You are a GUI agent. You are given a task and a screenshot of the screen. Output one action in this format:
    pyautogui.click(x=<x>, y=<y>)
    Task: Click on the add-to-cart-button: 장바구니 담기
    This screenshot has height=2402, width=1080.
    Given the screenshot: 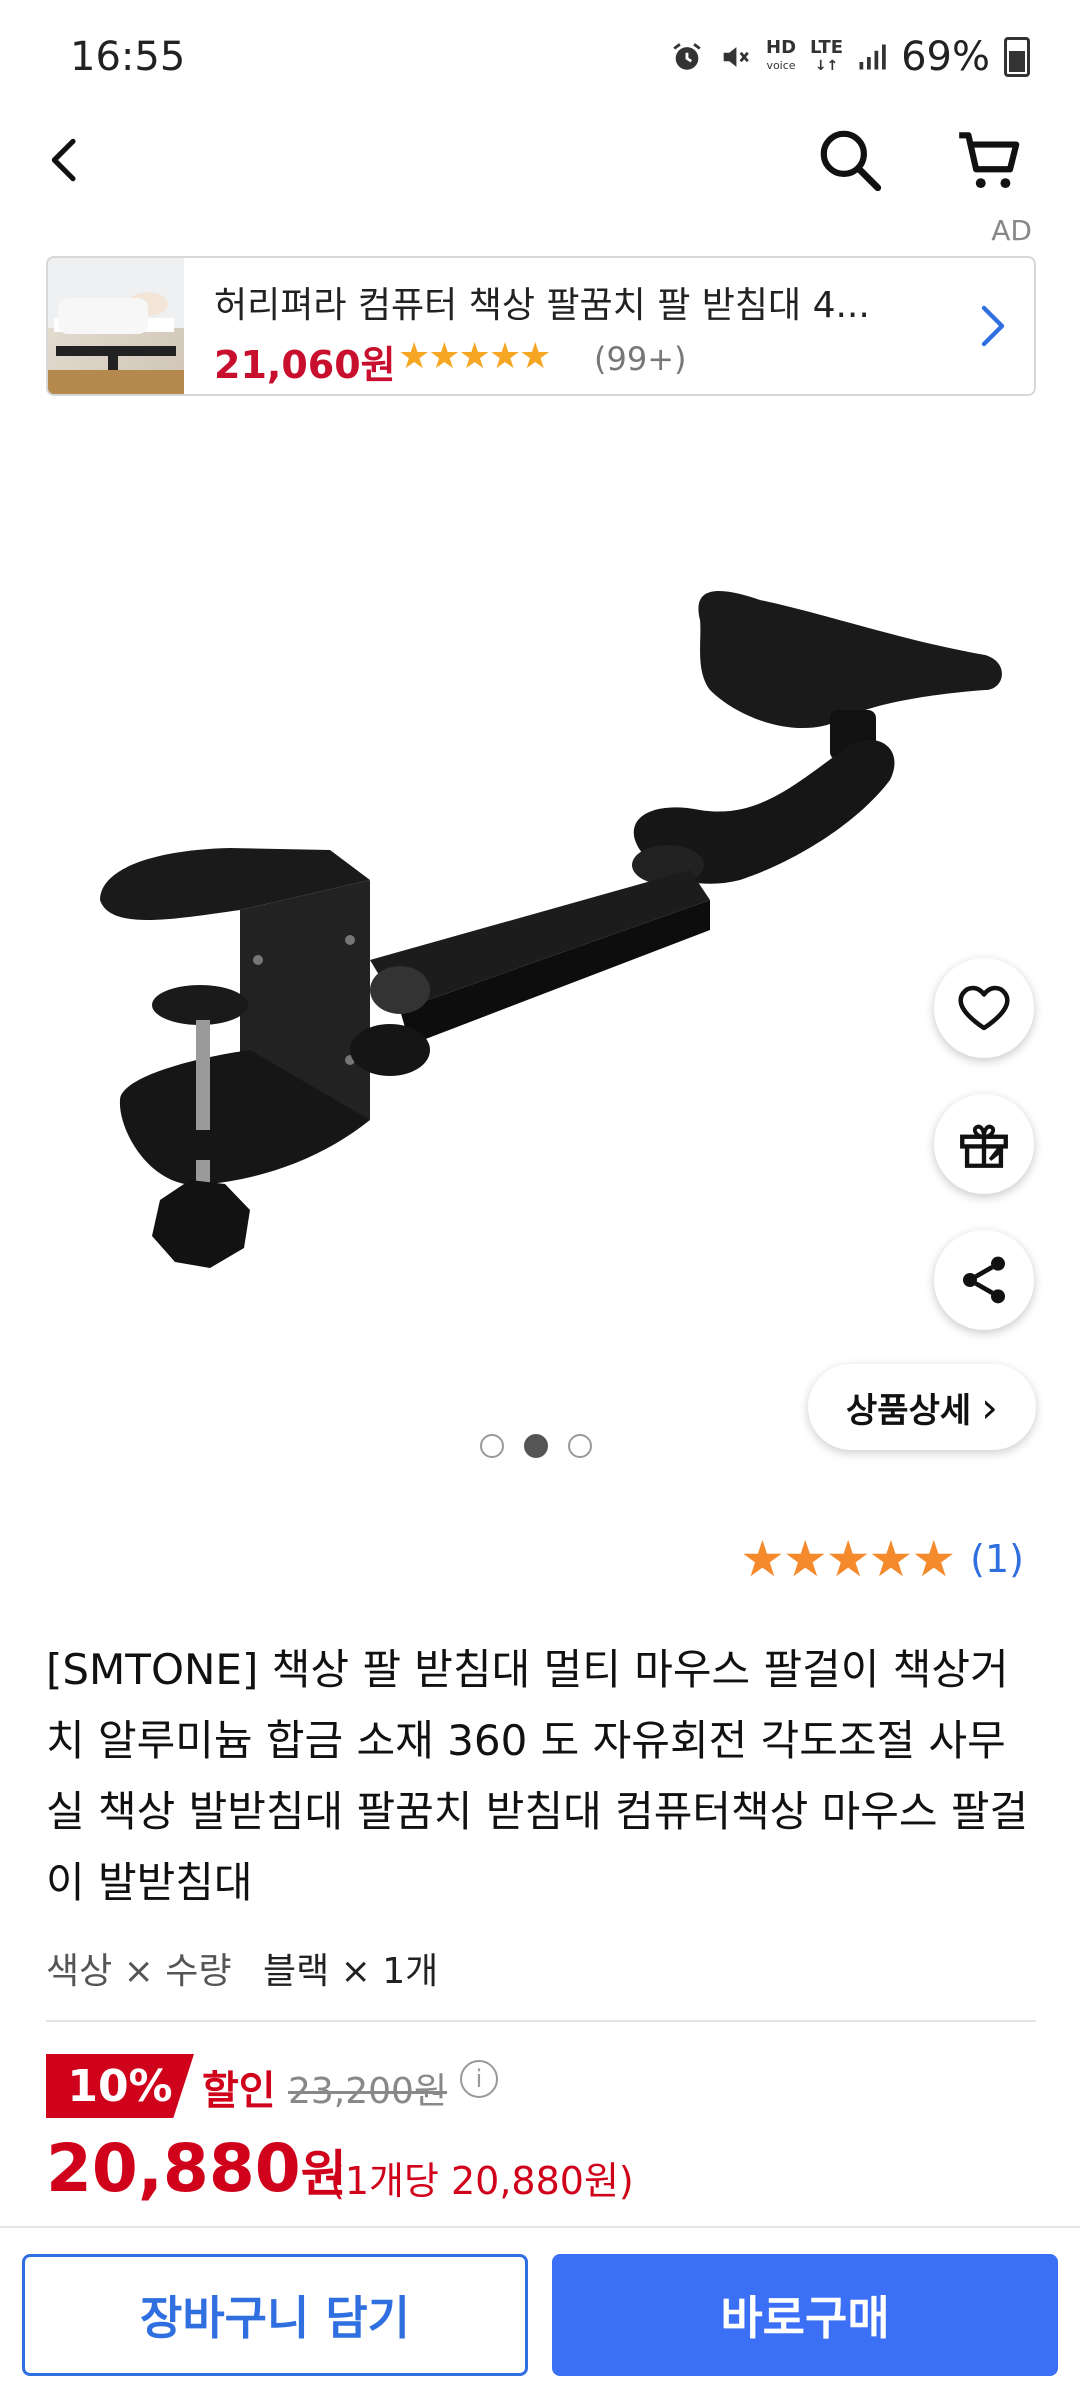 What is the action you would take?
    pyautogui.click(x=275, y=2315)
    